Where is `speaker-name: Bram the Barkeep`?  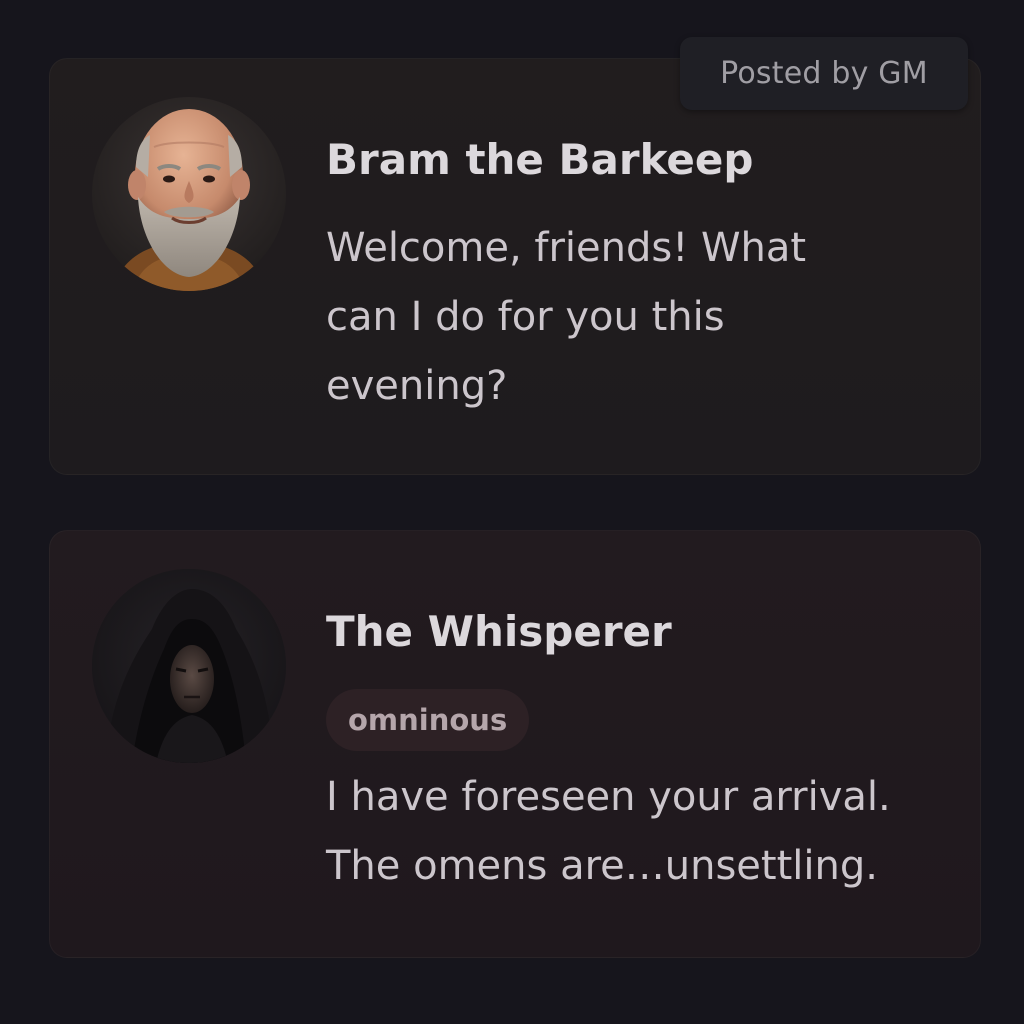
speaker-name: Bram the Barkeep is located at coordinates (540, 159).